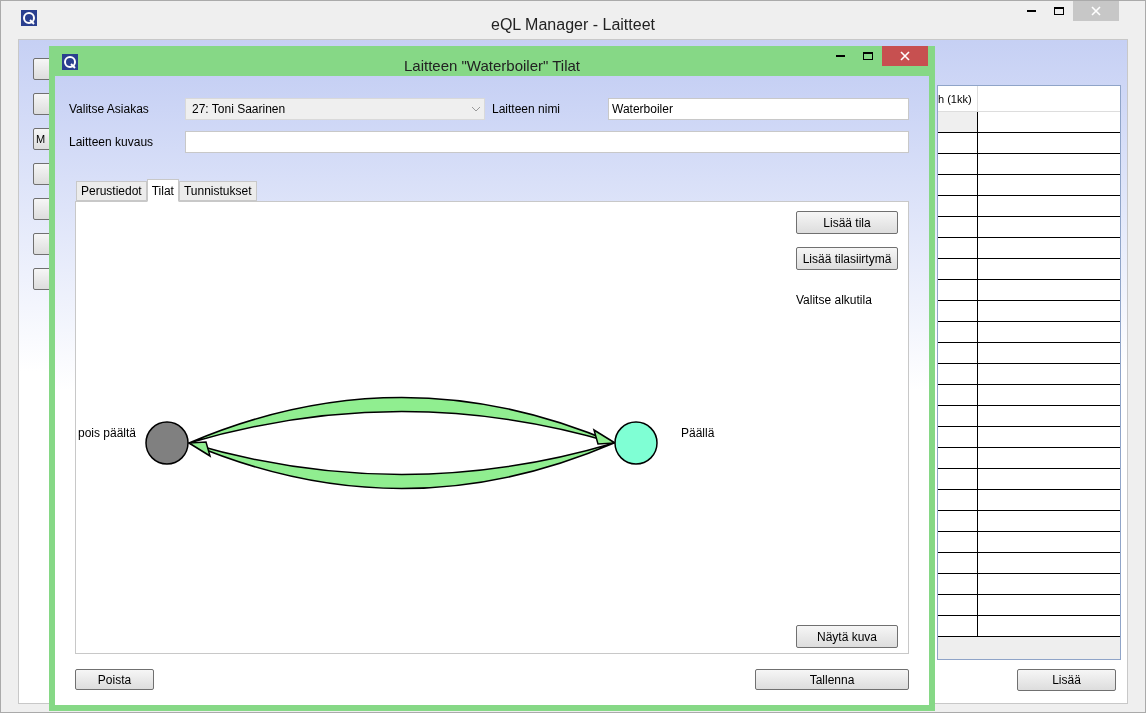 The height and width of the screenshot is (713, 1146). I want to click on chevron-down-icon, so click(476, 109).